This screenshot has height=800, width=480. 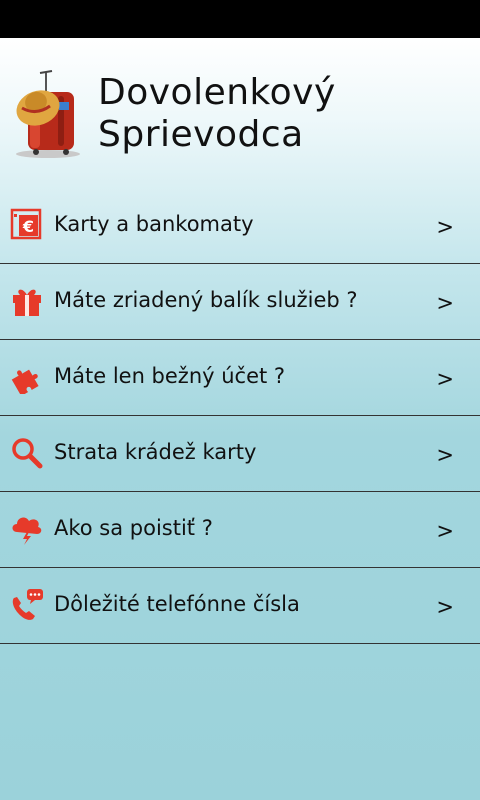 What do you see at coordinates (133, 528) in the screenshot?
I see `menu-item-label: Ako sa poistiť ?` at bounding box center [133, 528].